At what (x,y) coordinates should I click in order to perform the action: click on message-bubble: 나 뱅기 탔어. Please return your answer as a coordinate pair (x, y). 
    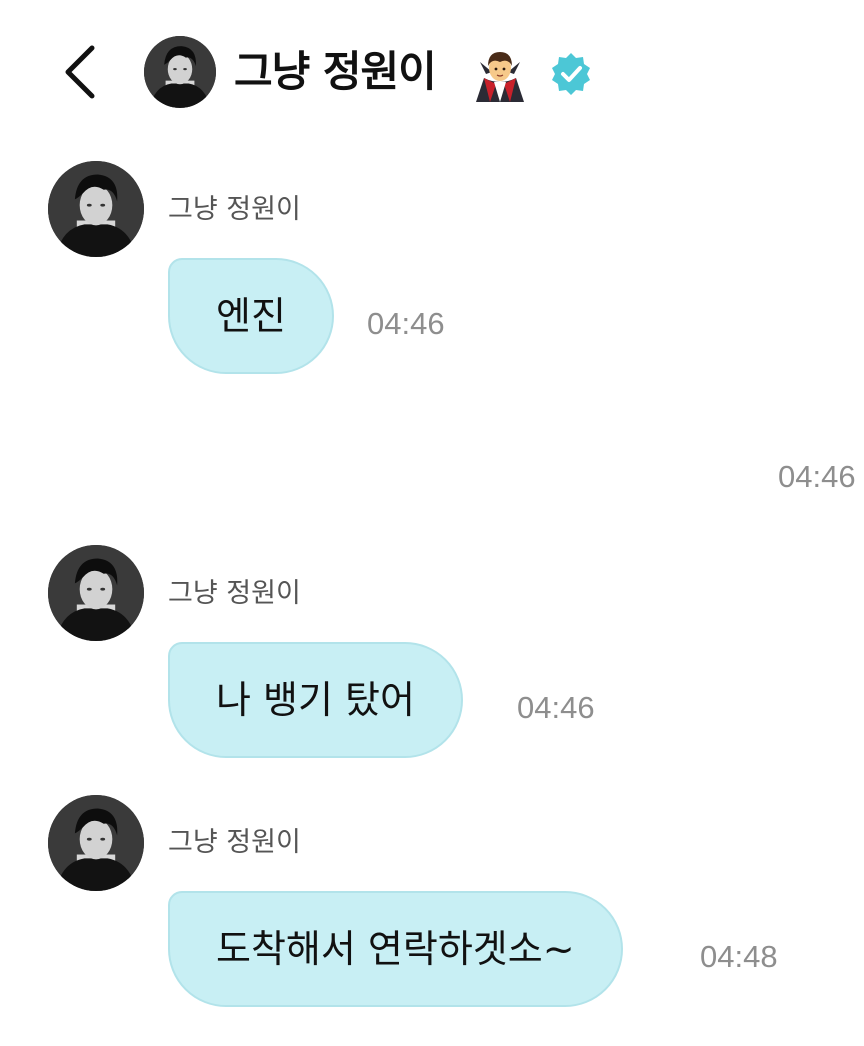
    Looking at the image, I should click on (315, 700).